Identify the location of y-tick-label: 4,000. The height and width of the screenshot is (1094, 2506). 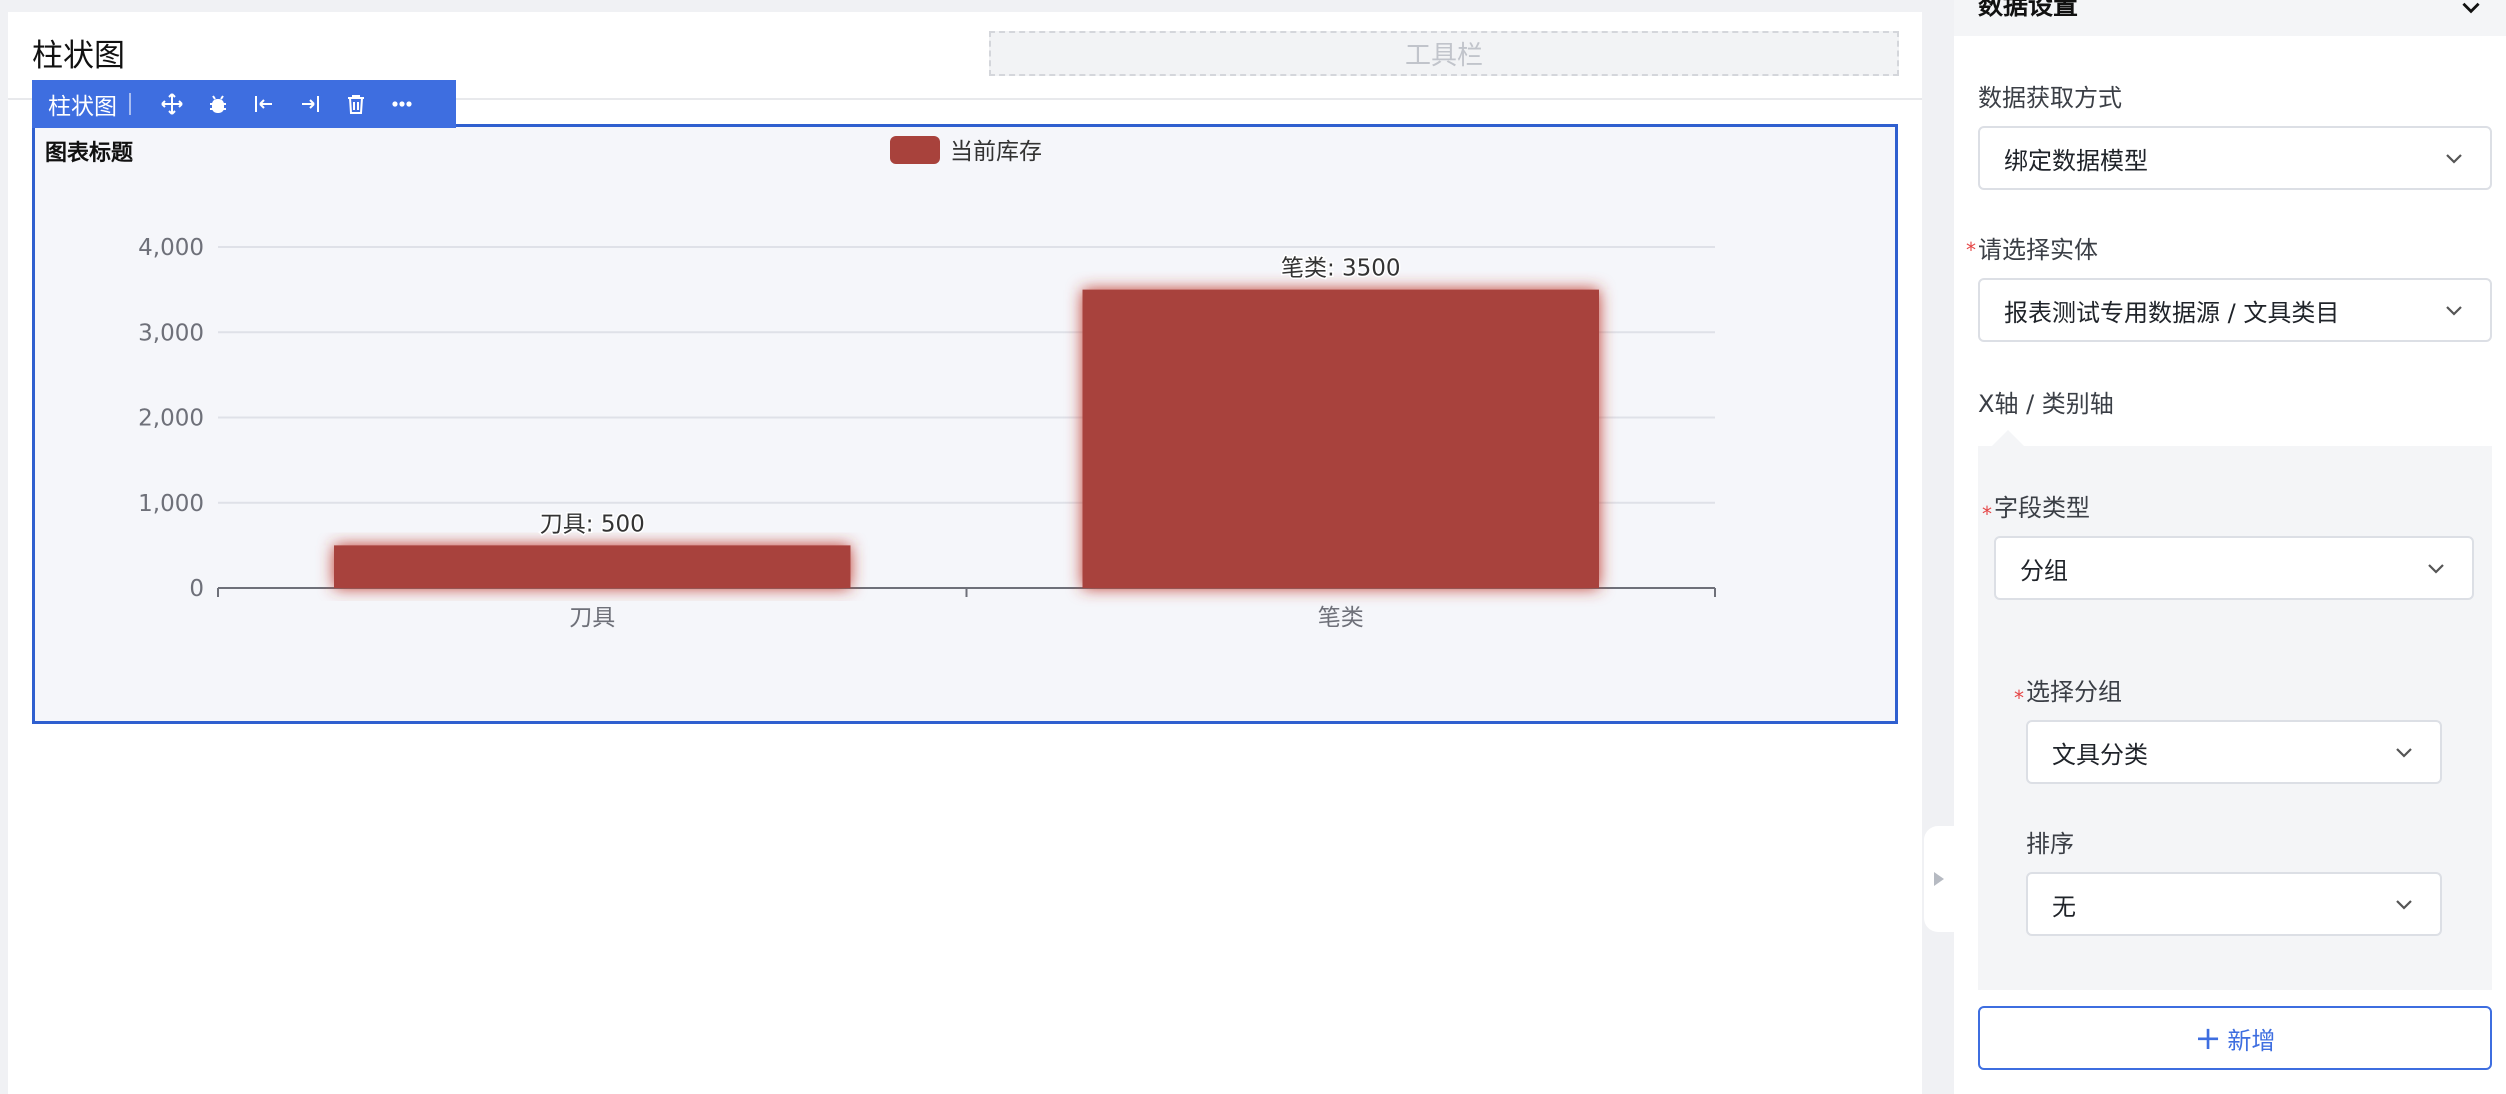
(171, 248).